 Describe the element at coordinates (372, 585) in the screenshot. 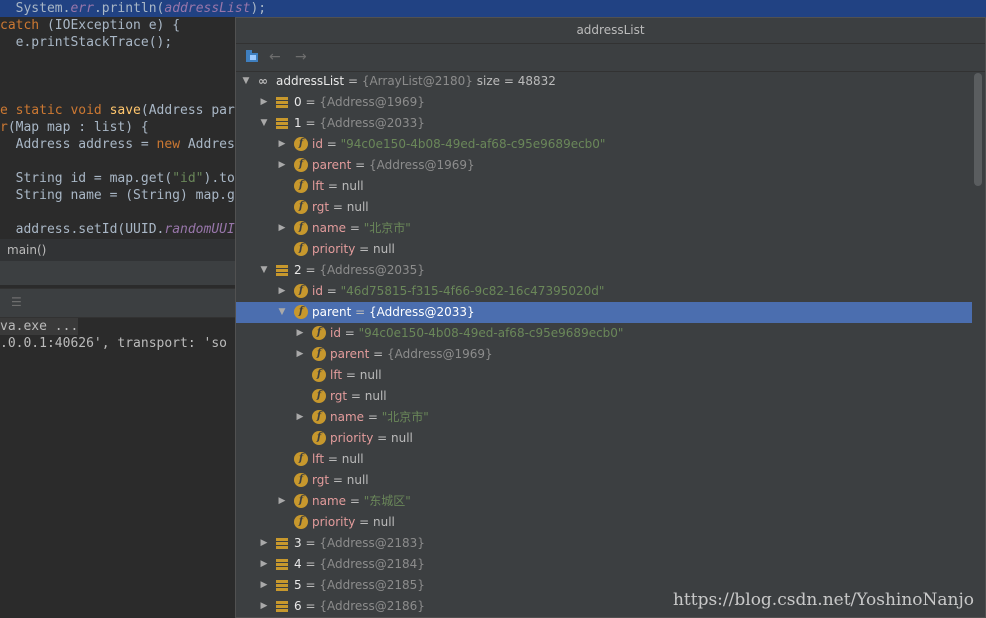

I see `variable-value: {Address@2185}` at that location.